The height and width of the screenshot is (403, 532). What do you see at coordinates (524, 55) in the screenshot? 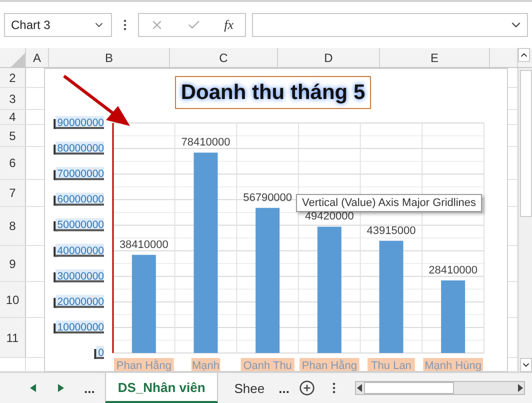
I see `scroll-up-button` at bounding box center [524, 55].